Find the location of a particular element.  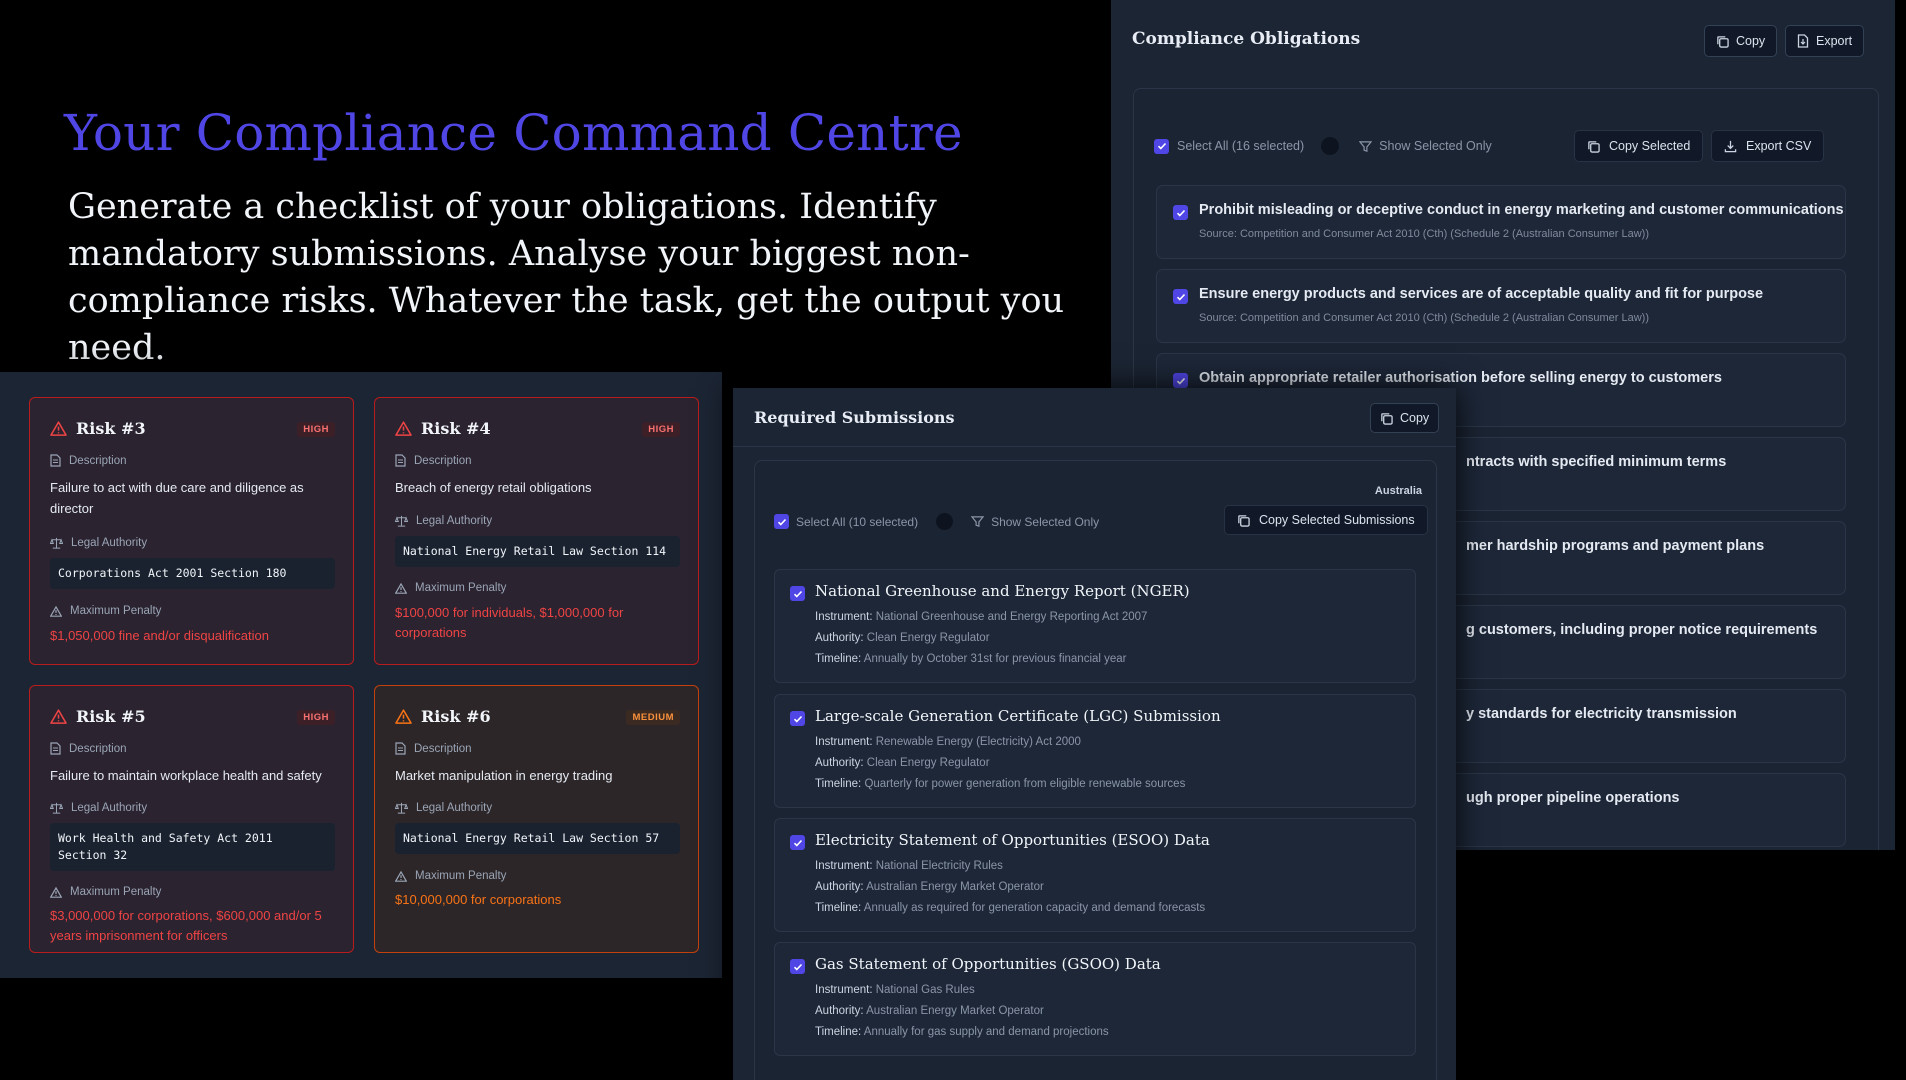

copy-selected-submissions-button: Copy Selected Submissions is located at coordinates (1326, 520).